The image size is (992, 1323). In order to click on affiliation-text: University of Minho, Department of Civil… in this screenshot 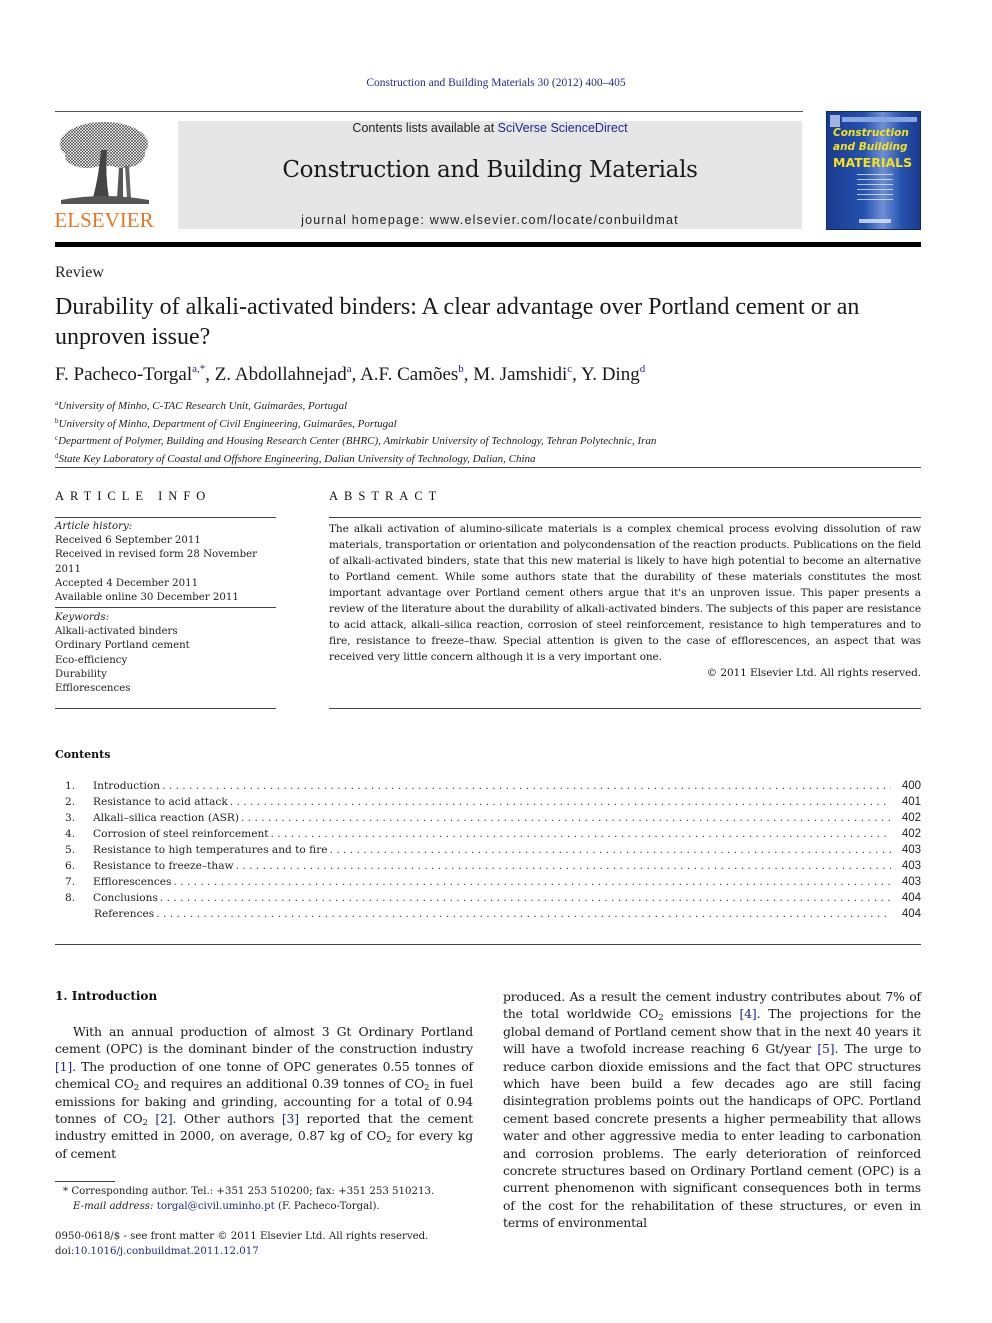, I will do `click(227, 423)`.